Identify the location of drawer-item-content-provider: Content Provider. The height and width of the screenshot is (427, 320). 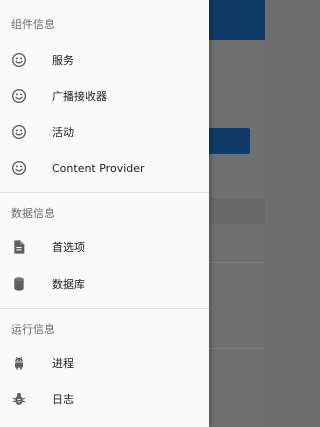
(104, 168).